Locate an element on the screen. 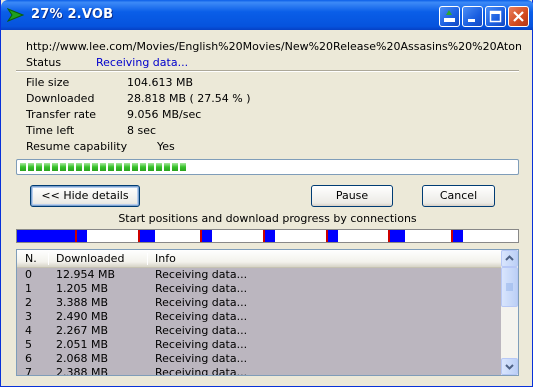 The image size is (533, 387). close-icon is located at coordinates (518, 16).